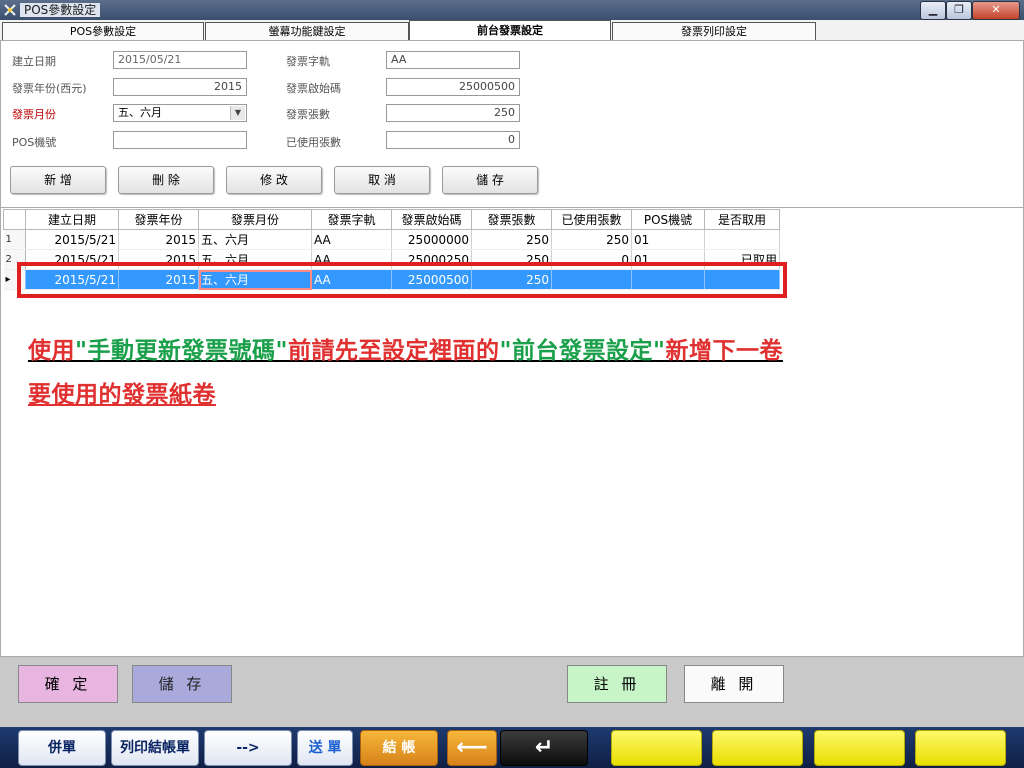 This screenshot has height=768, width=1024. What do you see at coordinates (60, 10) in the screenshot?
I see `window-title: POS參數設定` at bounding box center [60, 10].